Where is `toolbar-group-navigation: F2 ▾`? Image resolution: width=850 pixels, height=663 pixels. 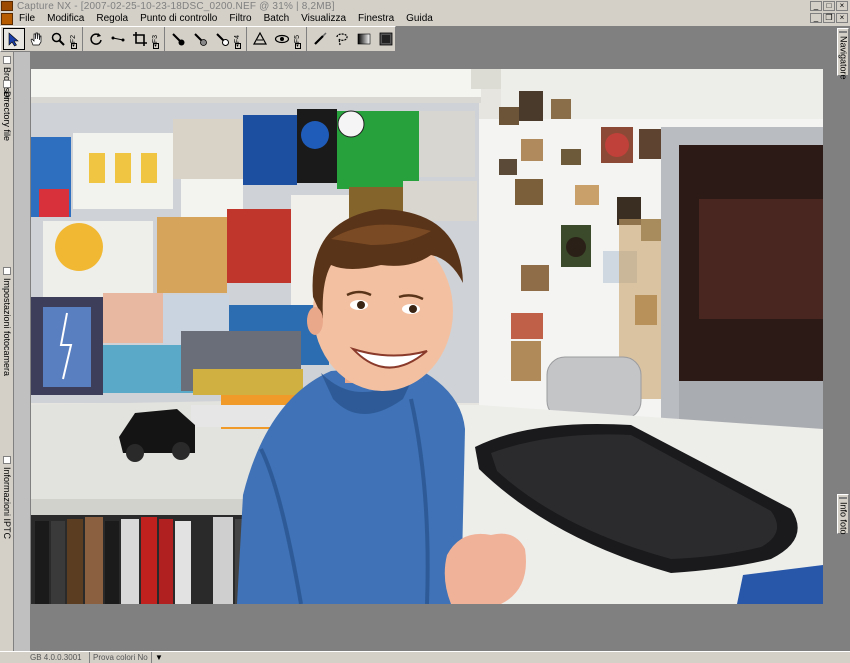
toolbar-group-navigation: F2 ▾ is located at coordinates (43, 39).